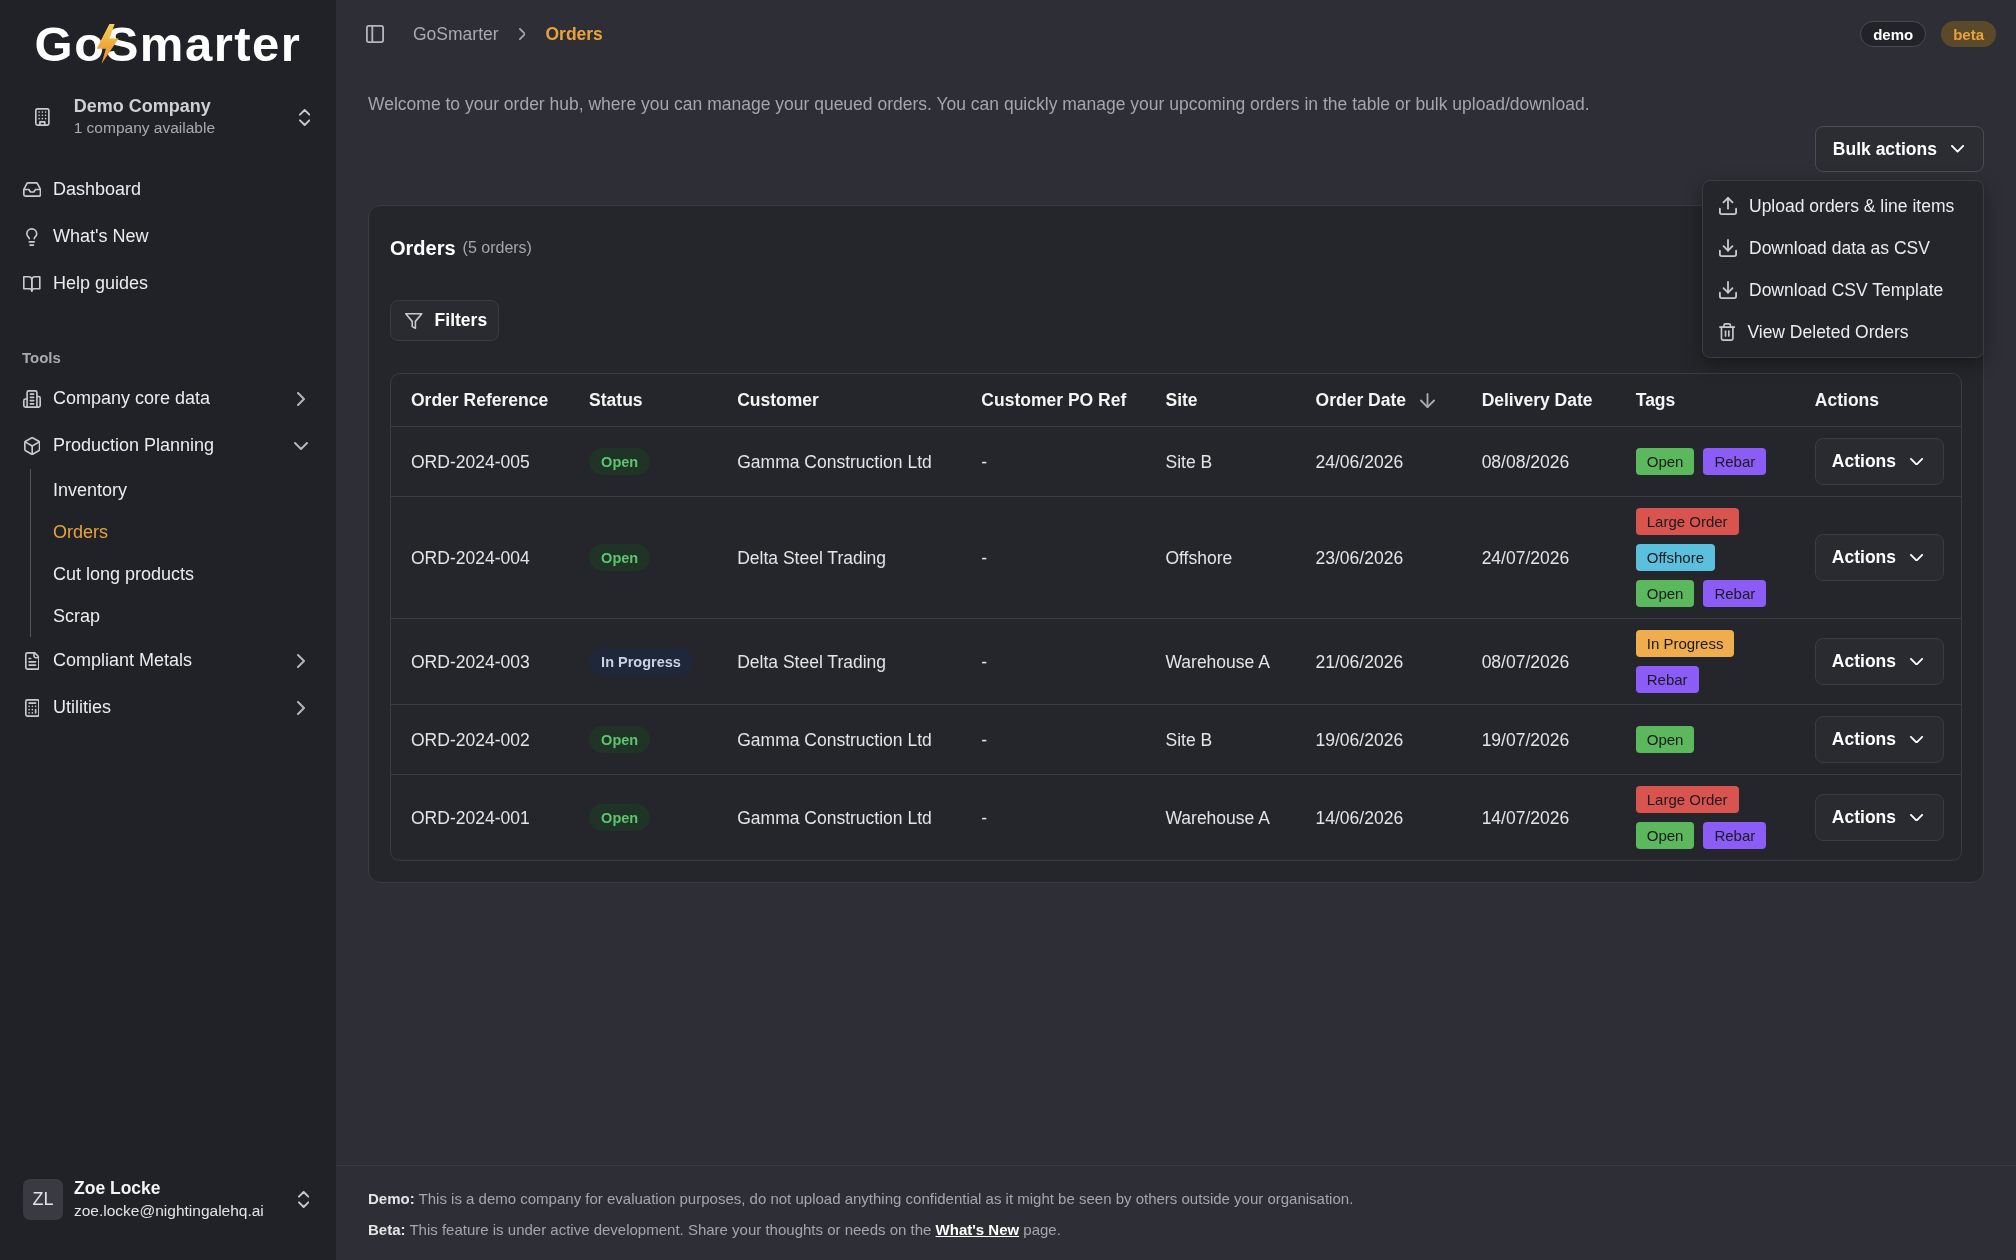 This screenshot has width=2016, height=1260. What do you see at coordinates (165, 707) in the screenshot?
I see `nav-item: Utilities` at bounding box center [165, 707].